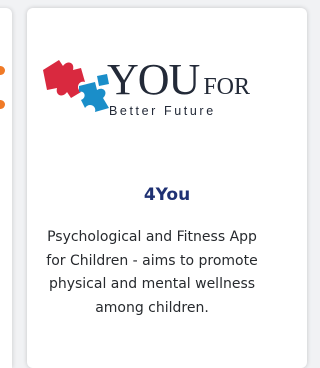 The height and width of the screenshot is (368, 320). What do you see at coordinates (167, 195) in the screenshot?
I see `project-title: 4You` at bounding box center [167, 195].